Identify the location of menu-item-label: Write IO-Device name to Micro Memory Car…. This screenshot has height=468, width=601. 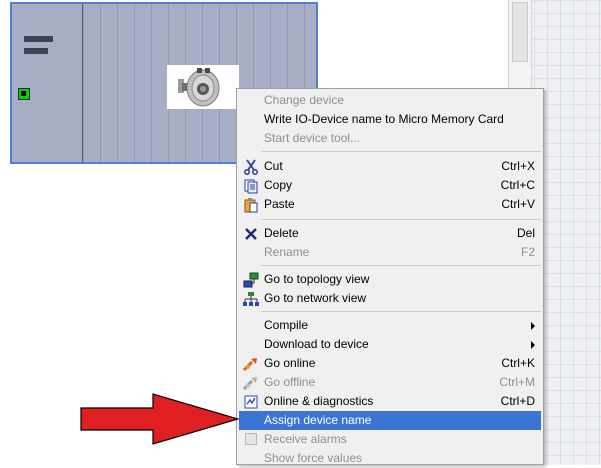
(384, 119).